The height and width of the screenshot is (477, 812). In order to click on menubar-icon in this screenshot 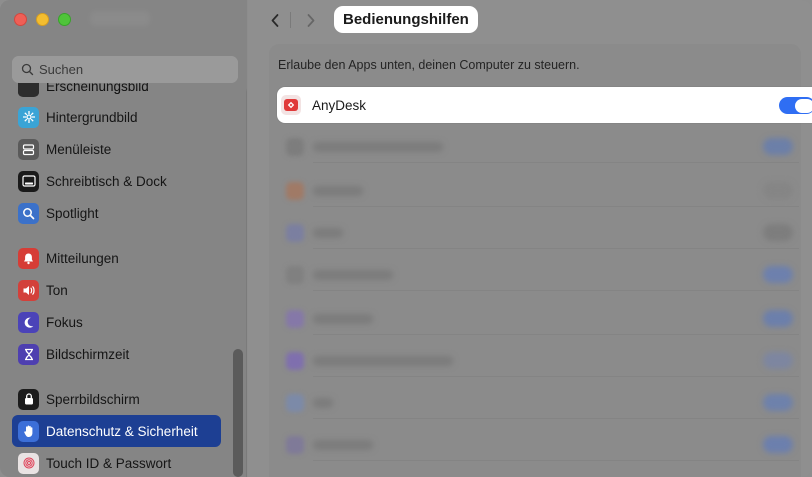, I will do `click(28, 149)`.